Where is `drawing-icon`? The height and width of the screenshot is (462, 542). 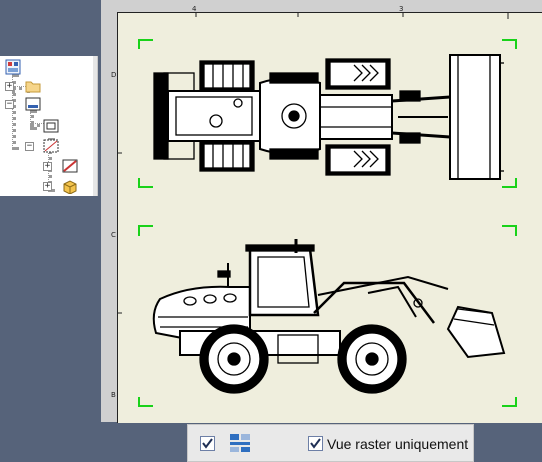
drawing-icon is located at coordinates (13, 67).